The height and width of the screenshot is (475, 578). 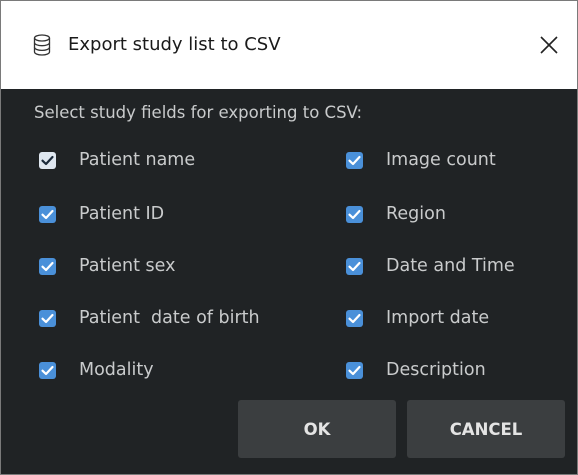 What do you see at coordinates (450, 266) in the screenshot?
I see `checkbox-label: Date and Time` at bounding box center [450, 266].